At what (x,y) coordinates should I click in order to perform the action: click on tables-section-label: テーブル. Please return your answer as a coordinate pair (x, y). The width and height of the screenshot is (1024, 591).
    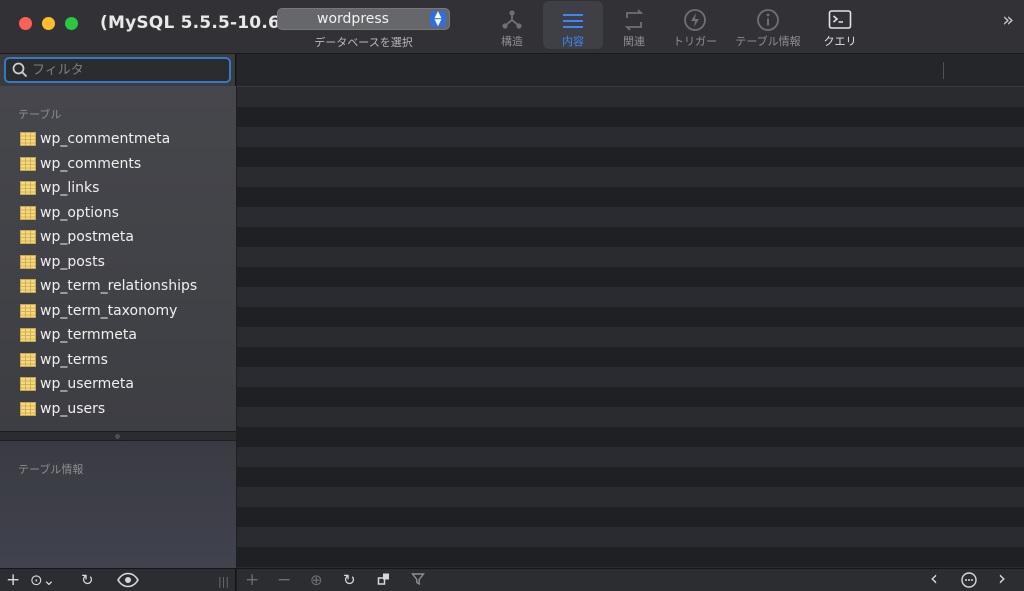
    Looking at the image, I should click on (40, 114).